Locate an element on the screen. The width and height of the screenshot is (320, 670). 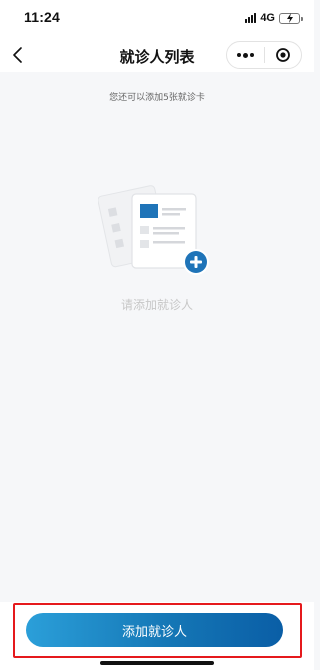
add-patient-button: 添加就诊人 is located at coordinates (154, 630).